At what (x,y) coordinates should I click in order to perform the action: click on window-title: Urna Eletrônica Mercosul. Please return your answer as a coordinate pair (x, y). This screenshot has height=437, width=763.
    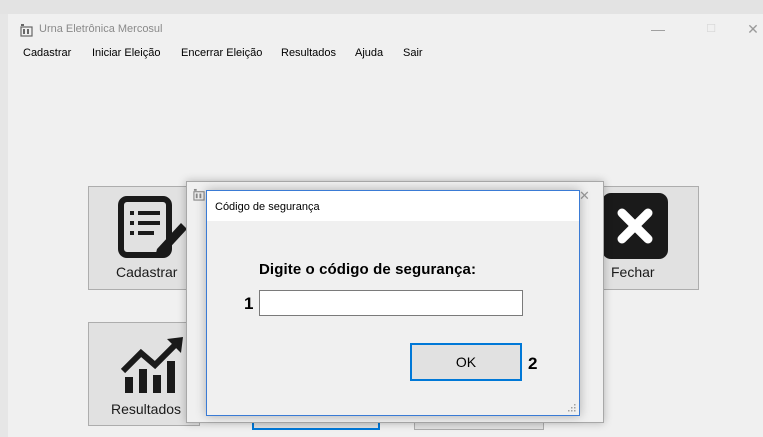
    Looking at the image, I should click on (101, 29).